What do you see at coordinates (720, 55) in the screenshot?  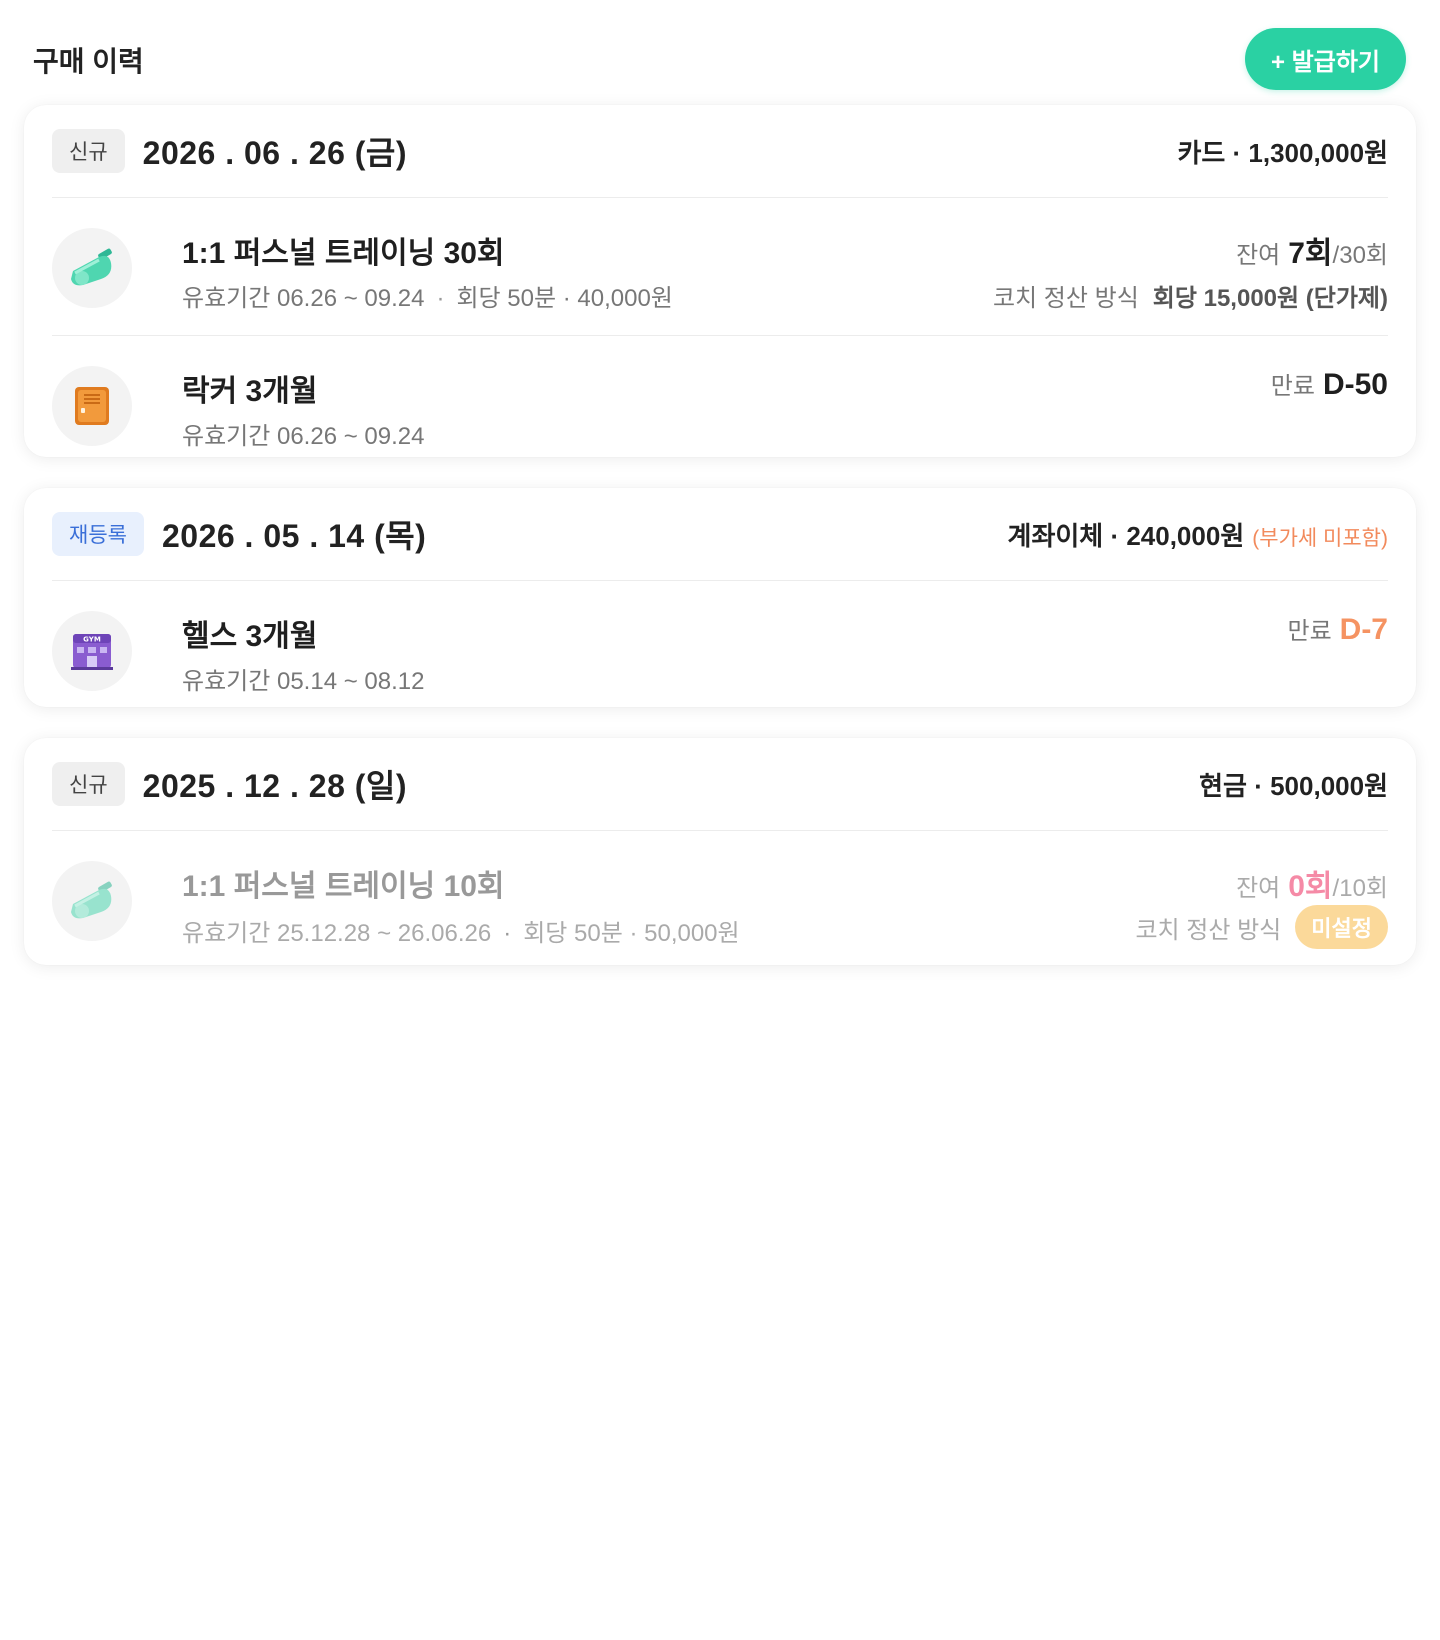 I see `header: 구매 이력 + 발급하기` at bounding box center [720, 55].